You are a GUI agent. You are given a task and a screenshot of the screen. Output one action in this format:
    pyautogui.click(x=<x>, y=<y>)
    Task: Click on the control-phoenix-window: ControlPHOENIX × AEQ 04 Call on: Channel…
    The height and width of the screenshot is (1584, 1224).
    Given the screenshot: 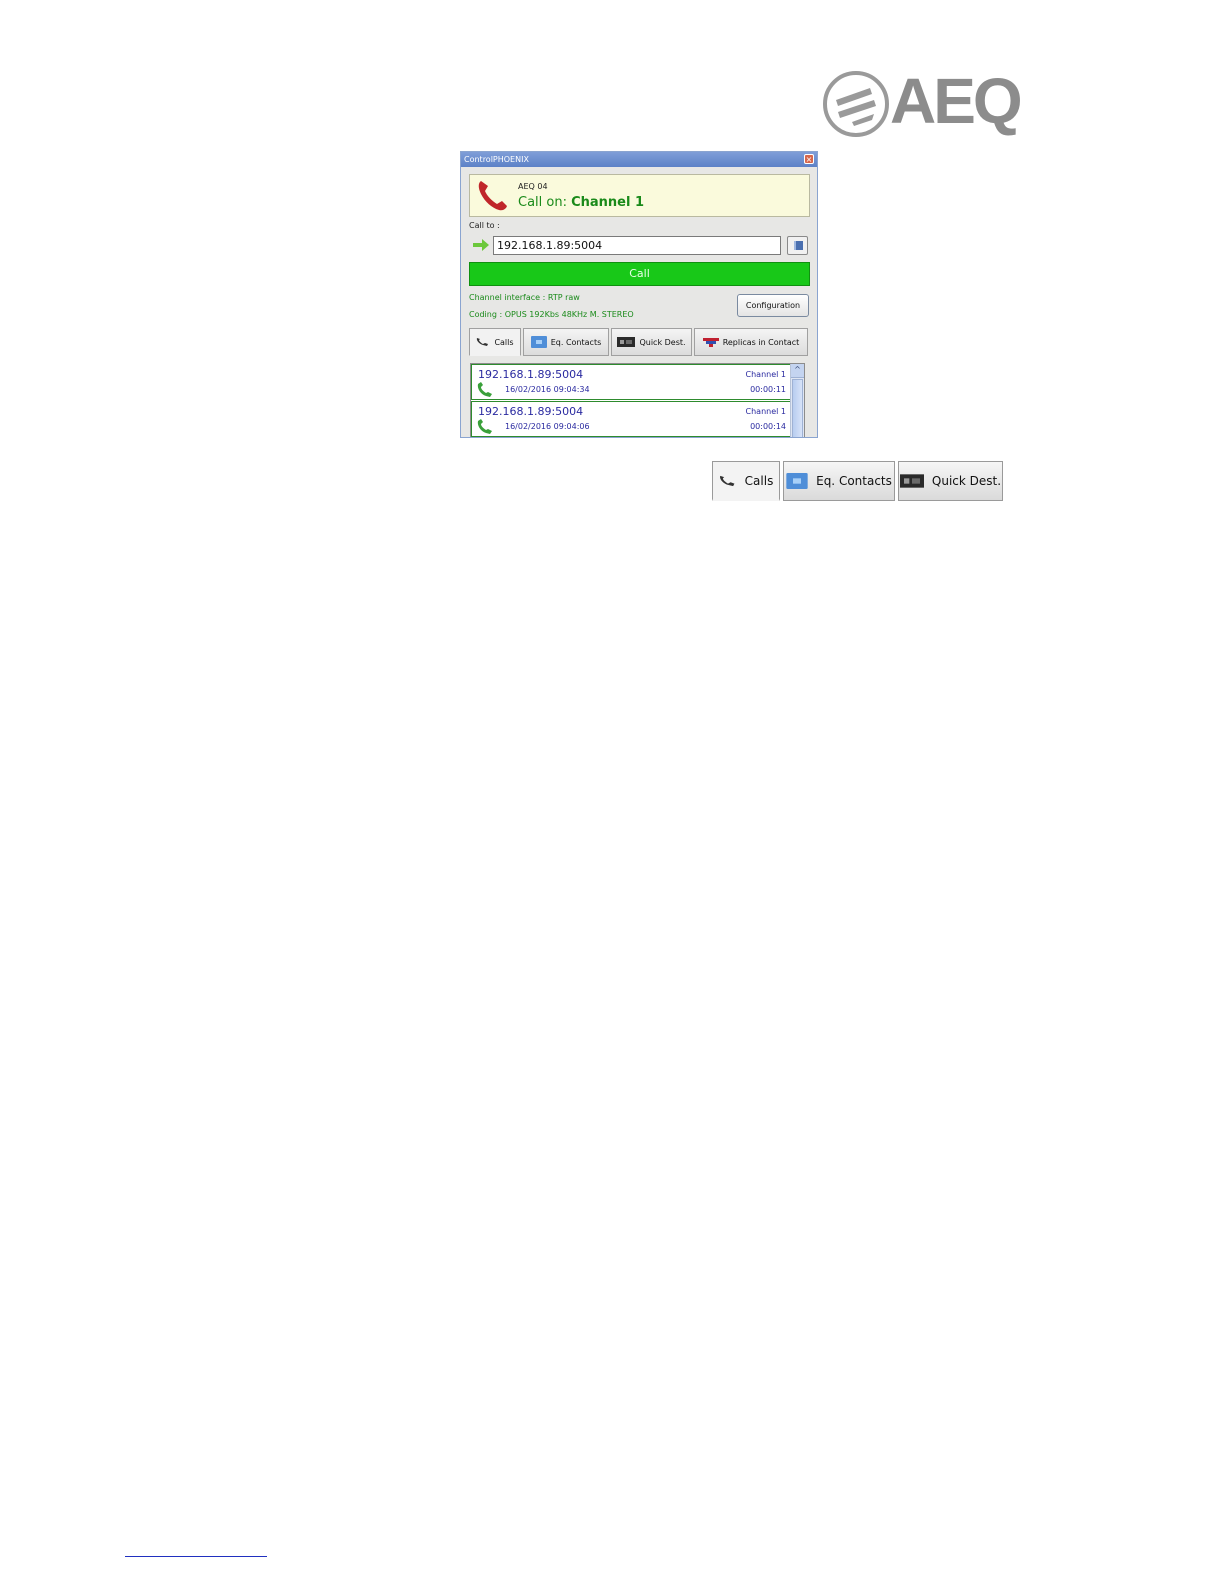 What is the action you would take?
    pyautogui.click(x=639, y=294)
    